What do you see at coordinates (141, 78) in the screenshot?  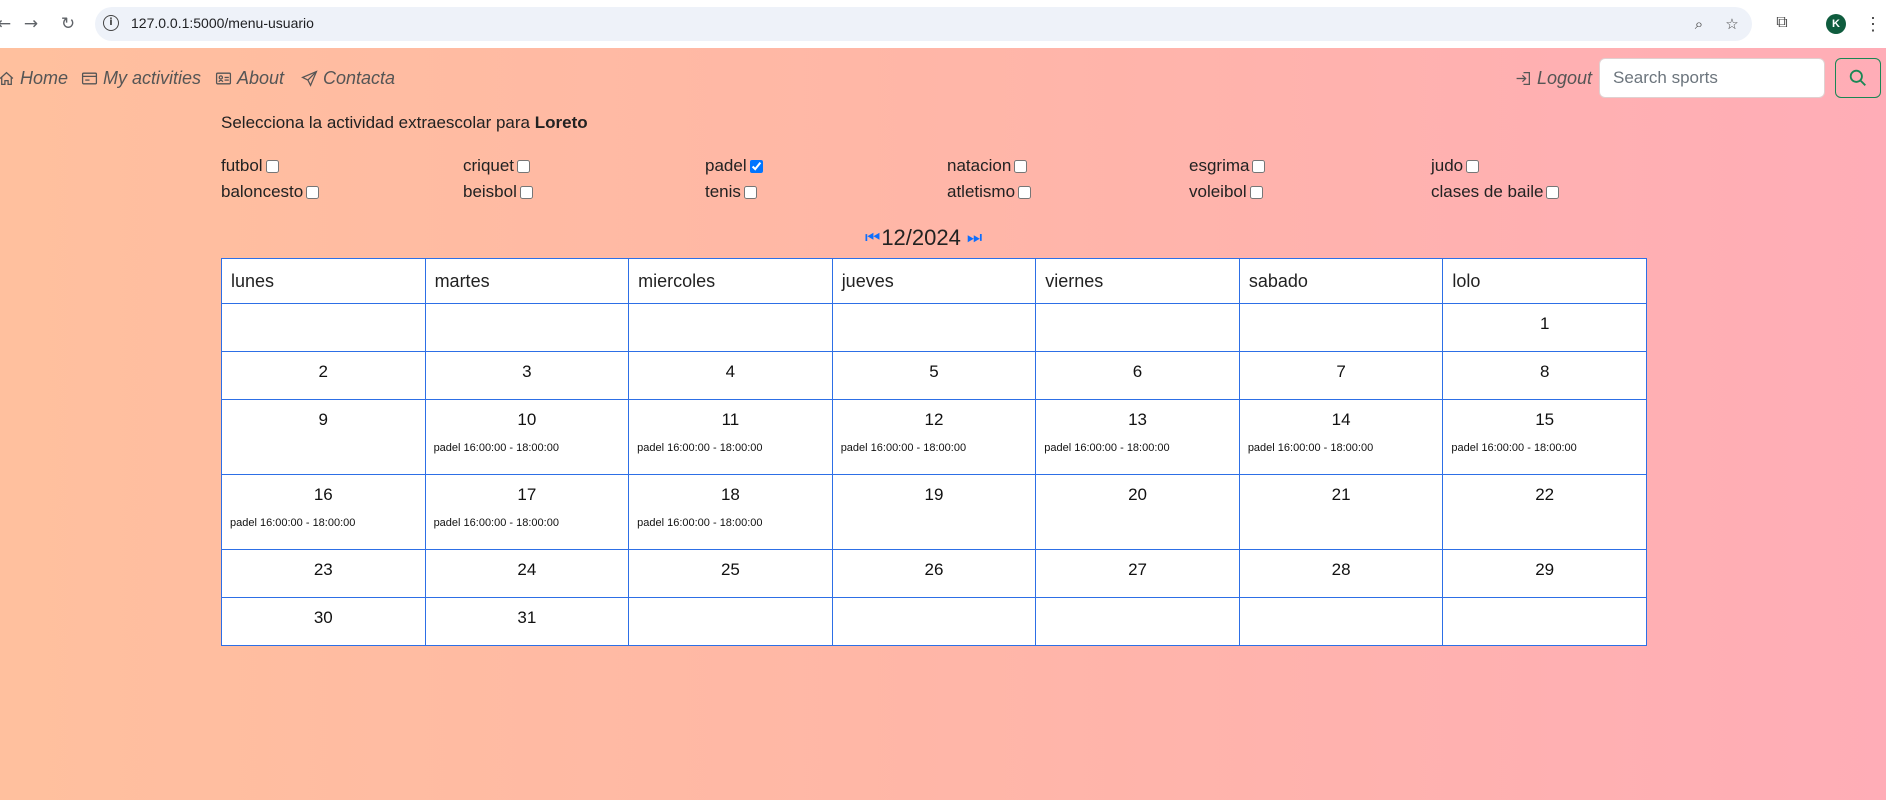 I see `nav-activities-link: My activities` at bounding box center [141, 78].